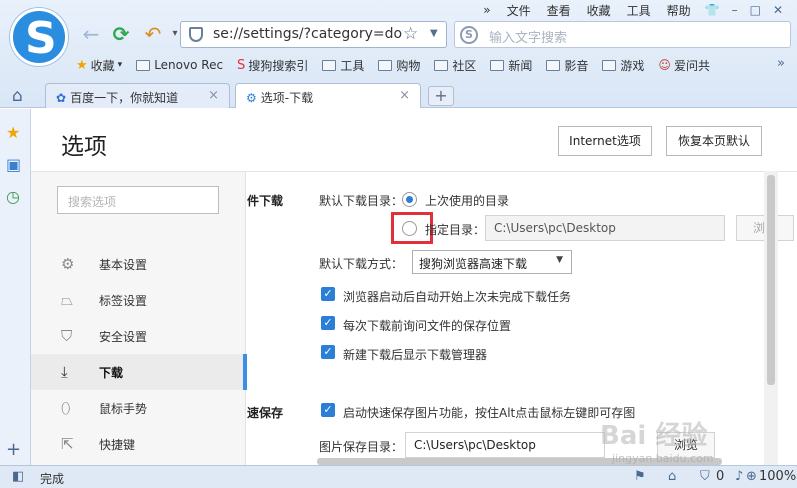 This screenshot has height=488, width=797. I want to click on menu-favorites: 收藏, so click(599, 10).